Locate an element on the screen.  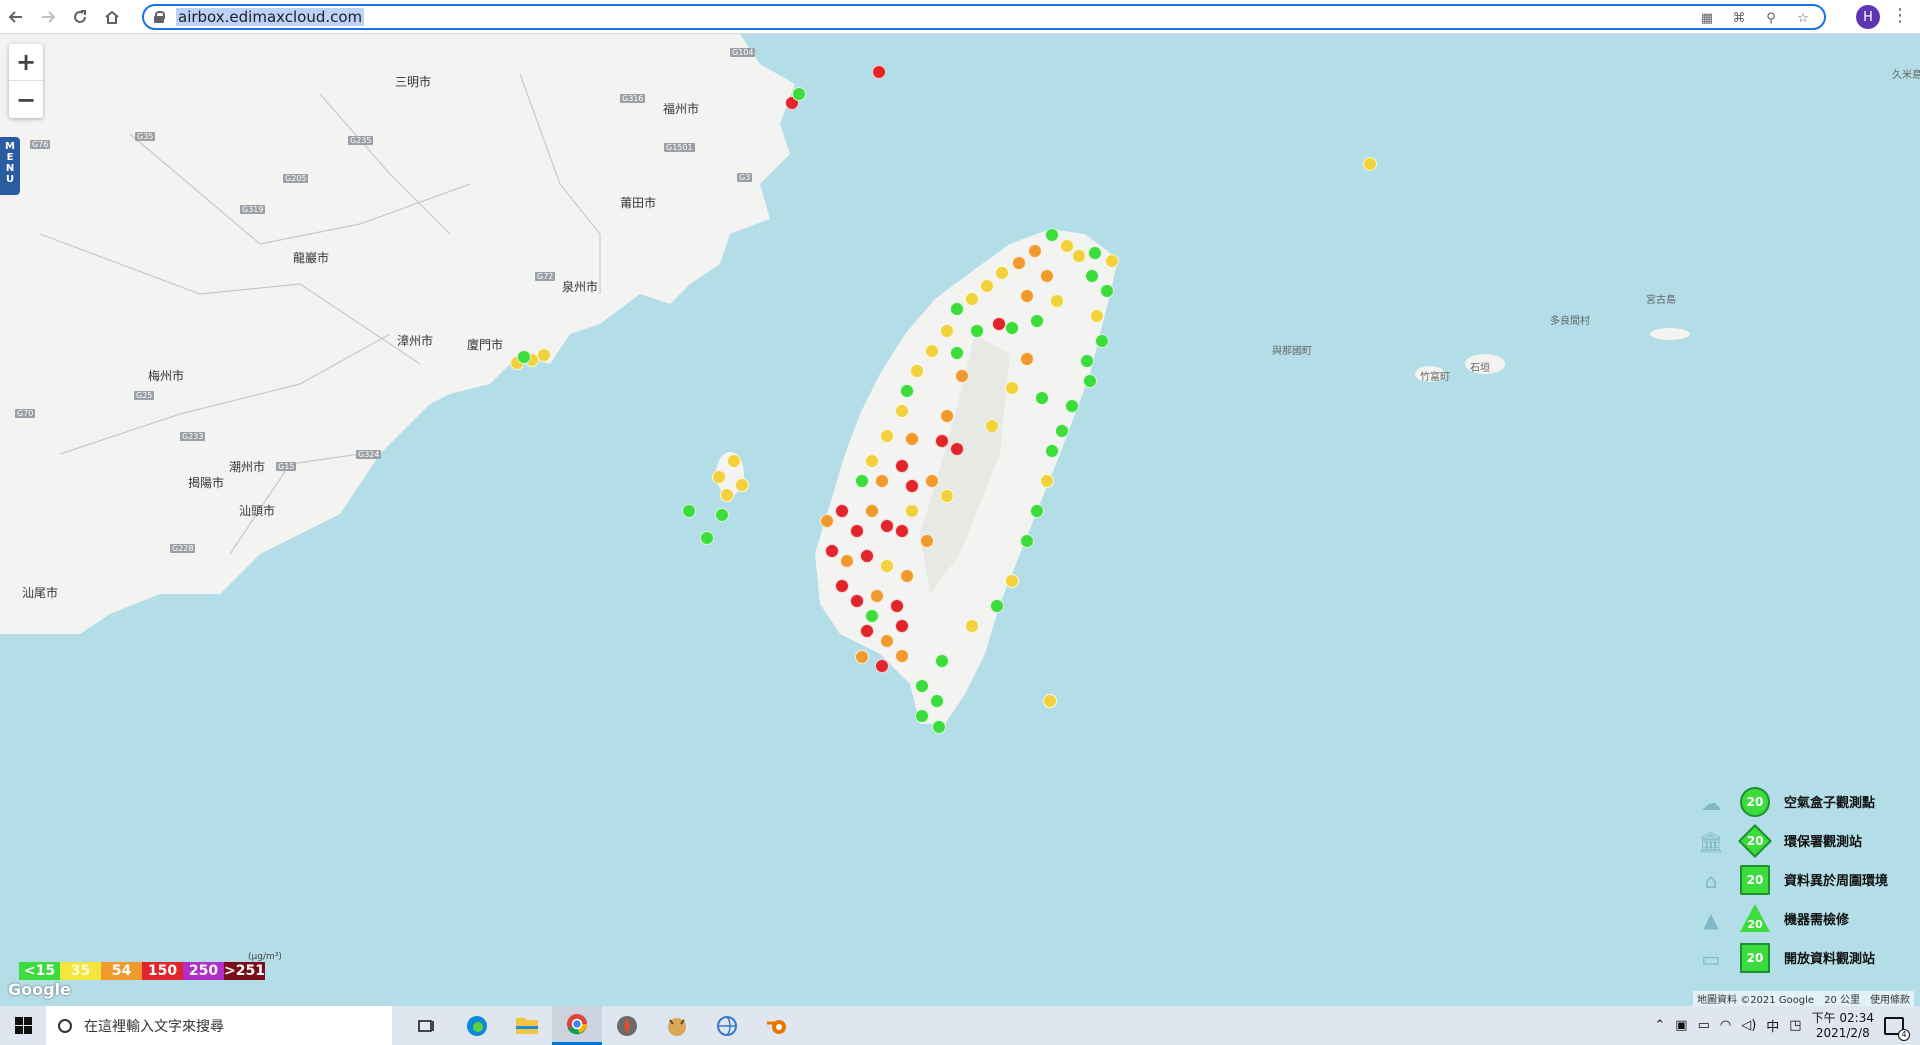
taskbar-search: 在這裡輸入文字來搜尋 is located at coordinates (219, 1025).